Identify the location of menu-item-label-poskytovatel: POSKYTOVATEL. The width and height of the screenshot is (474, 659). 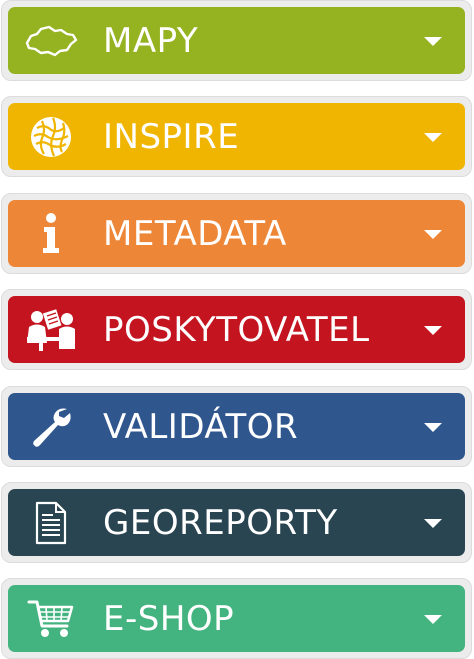
(236, 329).